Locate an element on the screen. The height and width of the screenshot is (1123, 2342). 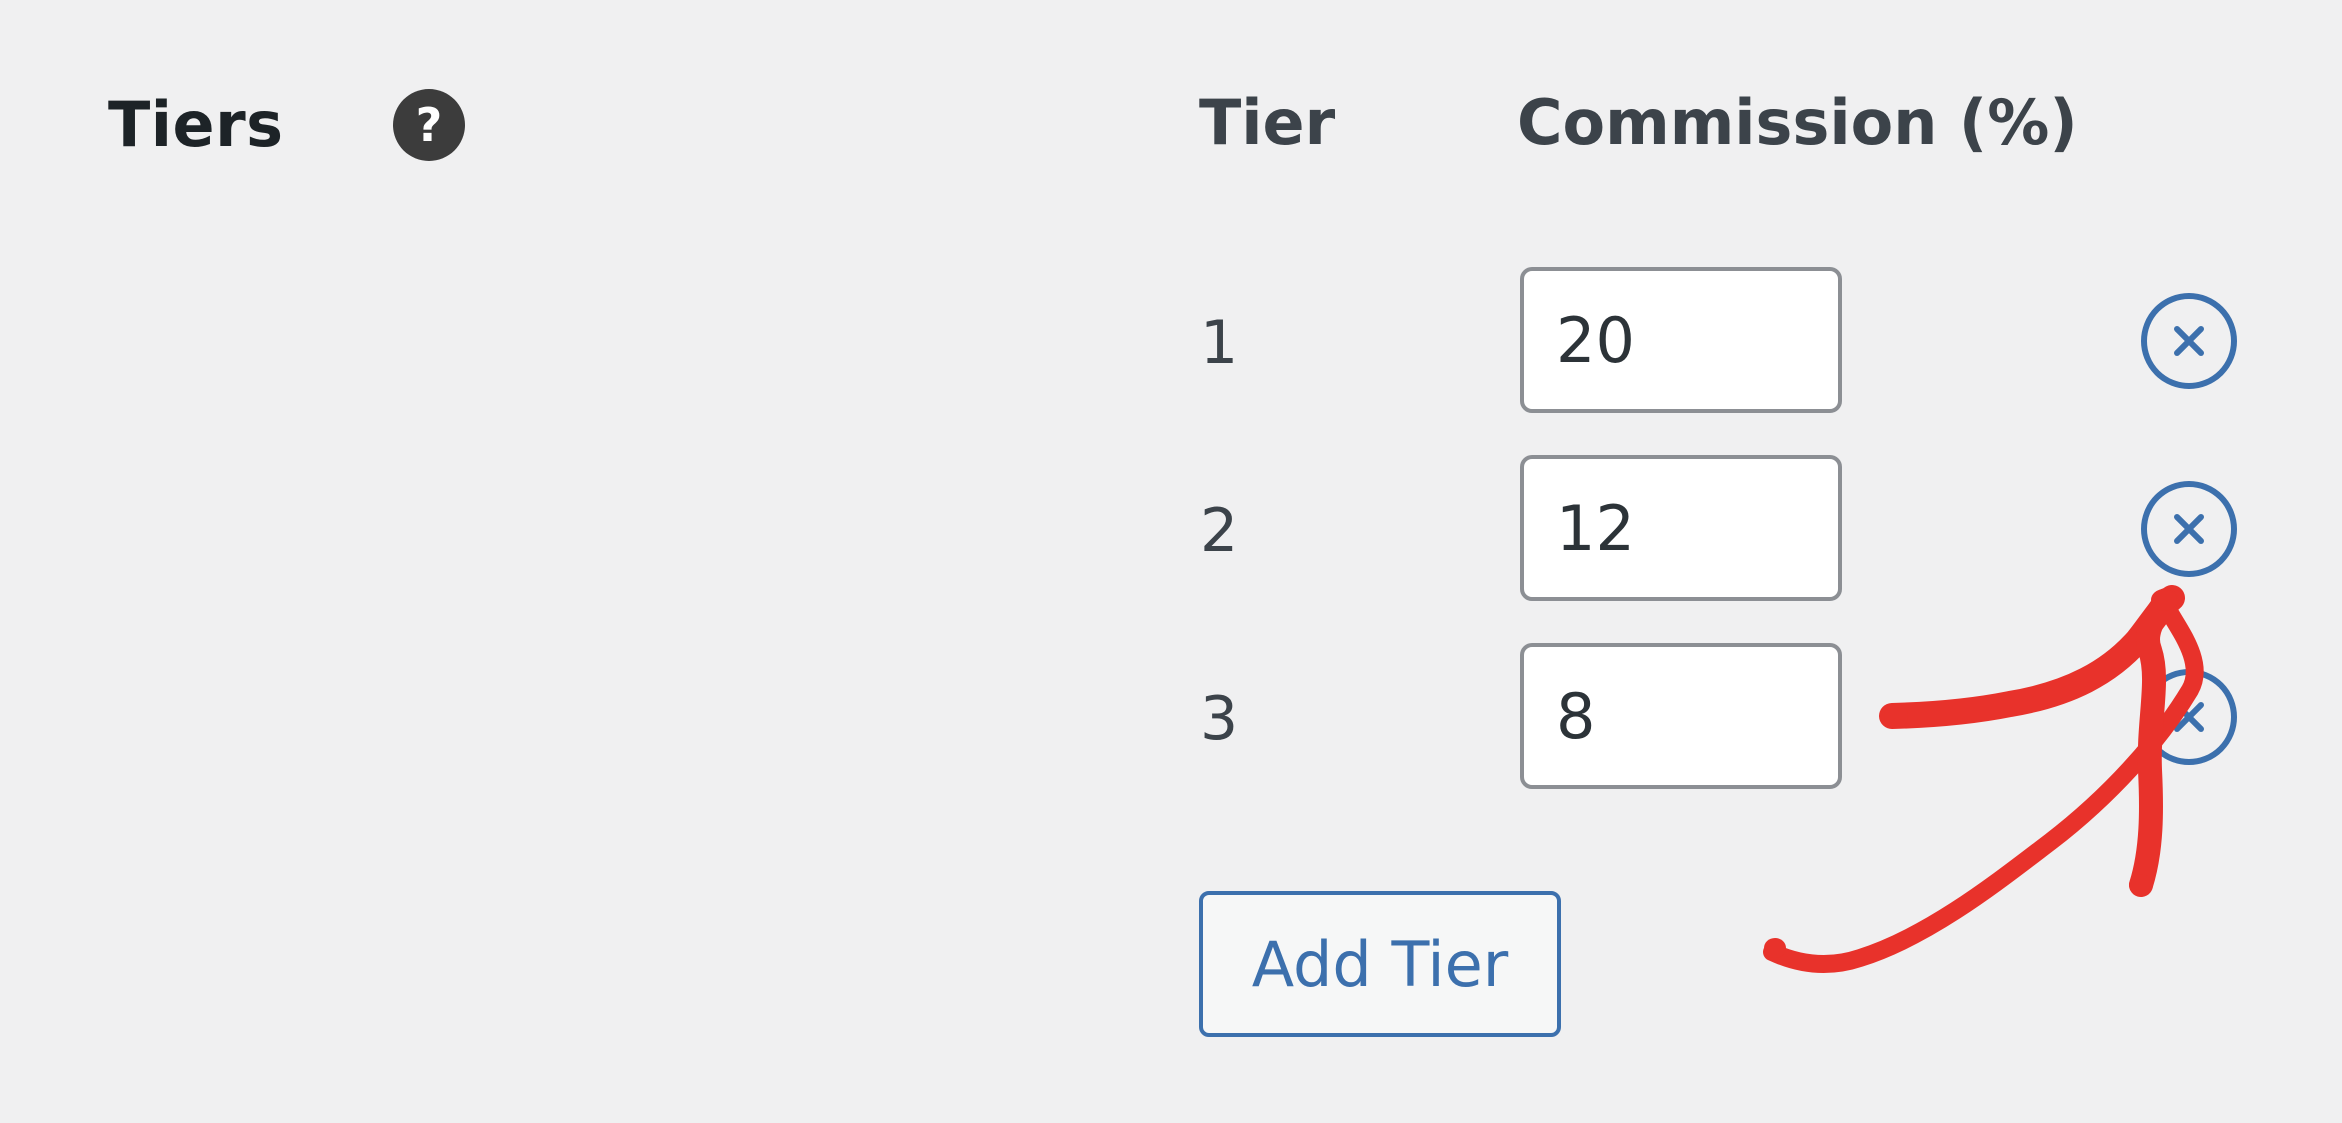
remove-tier-2-button is located at coordinates (2189, 529).